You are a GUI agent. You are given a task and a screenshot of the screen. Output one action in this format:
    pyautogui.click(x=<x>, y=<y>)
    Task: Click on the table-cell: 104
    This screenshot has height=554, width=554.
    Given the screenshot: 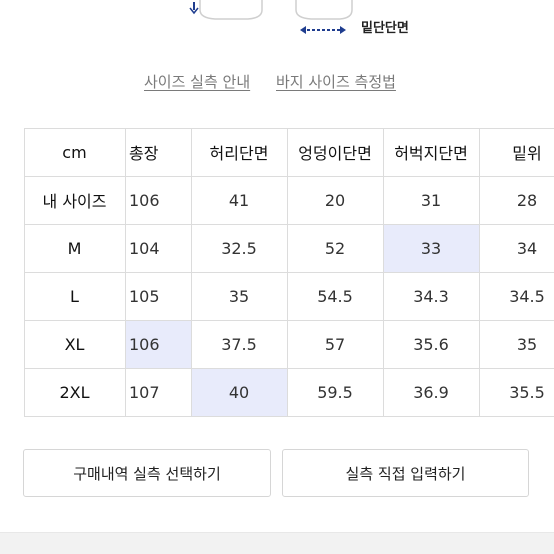 What is the action you would take?
    pyautogui.click(x=144, y=248)
    